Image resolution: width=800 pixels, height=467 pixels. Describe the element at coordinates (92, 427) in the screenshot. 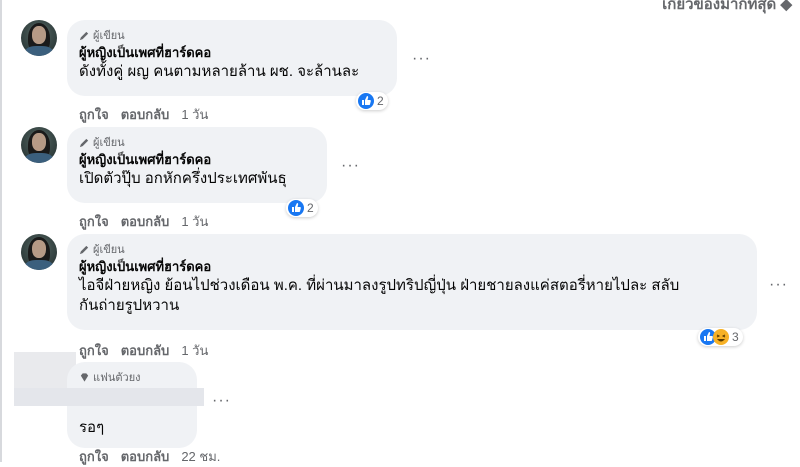

I see `comment-text: รอๆ` at that location.